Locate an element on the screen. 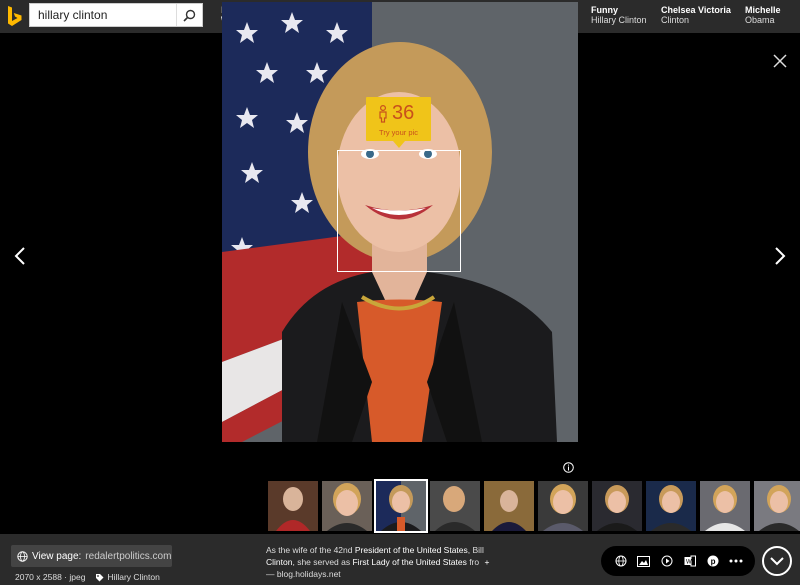 The width and height of the screenshot is (800, 585). office-icon: W is located at coordinates (690, 561).